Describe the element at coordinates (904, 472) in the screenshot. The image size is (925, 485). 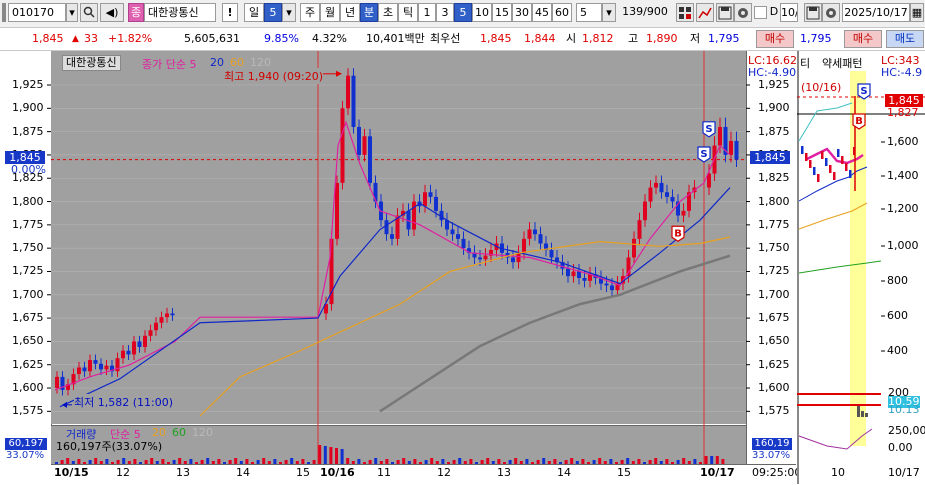
I see `side-x-label: 10/17` at that location.